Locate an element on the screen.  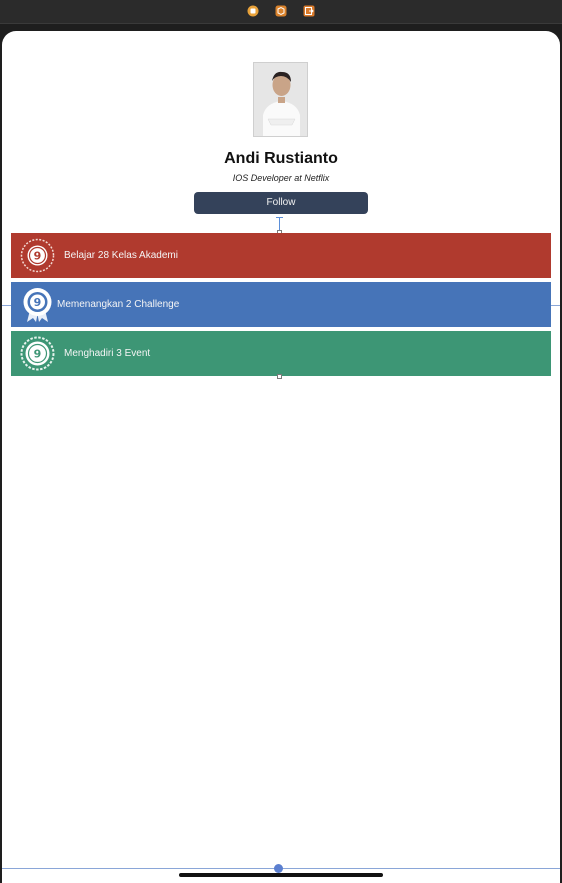
laurel-badge-icon: 9 is located at coordinates (37, 255).